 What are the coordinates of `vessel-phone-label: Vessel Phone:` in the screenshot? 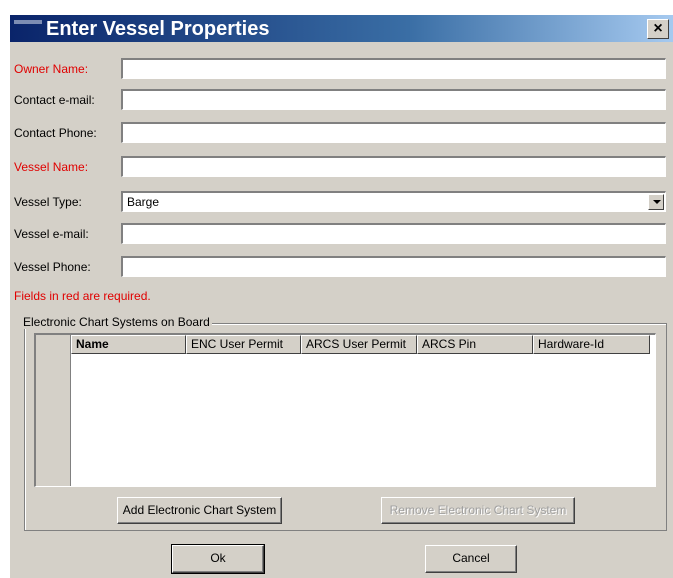 It's located at (52, 267).